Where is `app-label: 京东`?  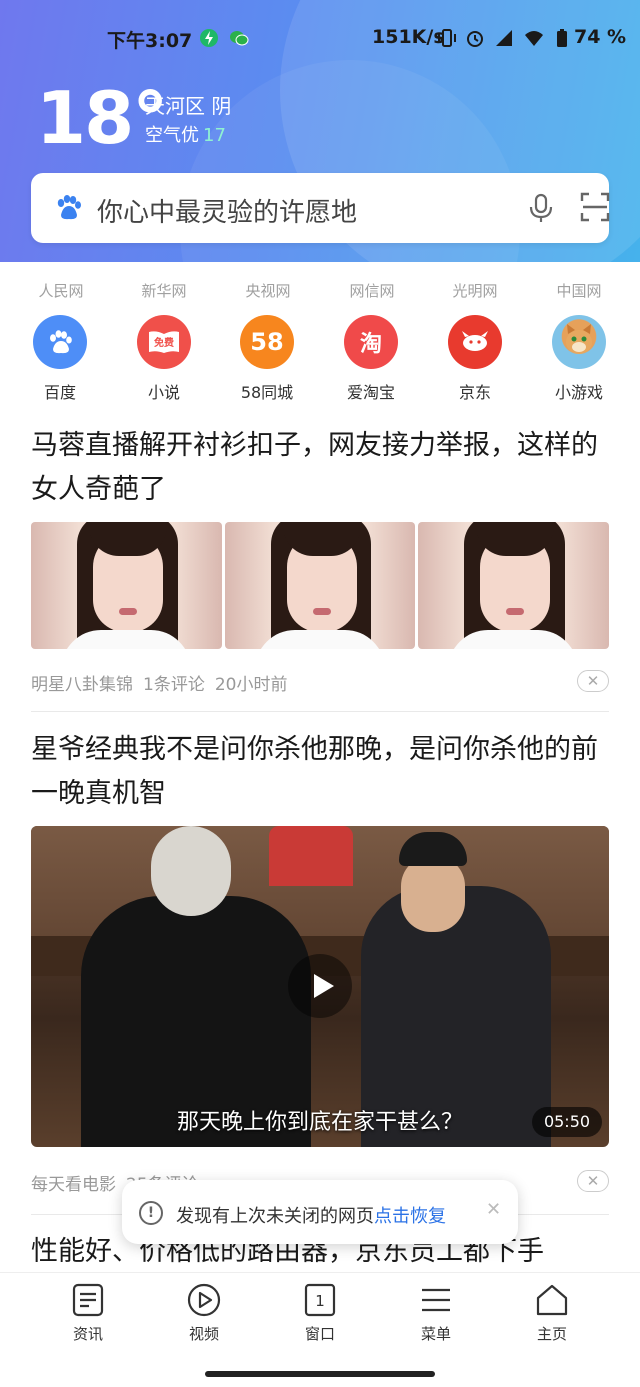
app-label: 京东 is located at coordinates (474, 392).